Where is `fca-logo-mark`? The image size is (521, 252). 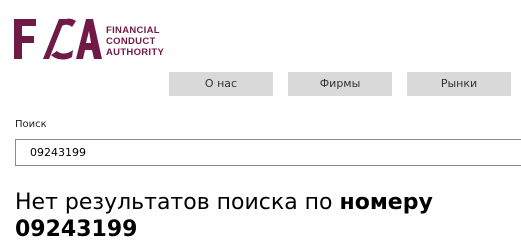
fca-logo-mark is located at coordinates (58, 39).